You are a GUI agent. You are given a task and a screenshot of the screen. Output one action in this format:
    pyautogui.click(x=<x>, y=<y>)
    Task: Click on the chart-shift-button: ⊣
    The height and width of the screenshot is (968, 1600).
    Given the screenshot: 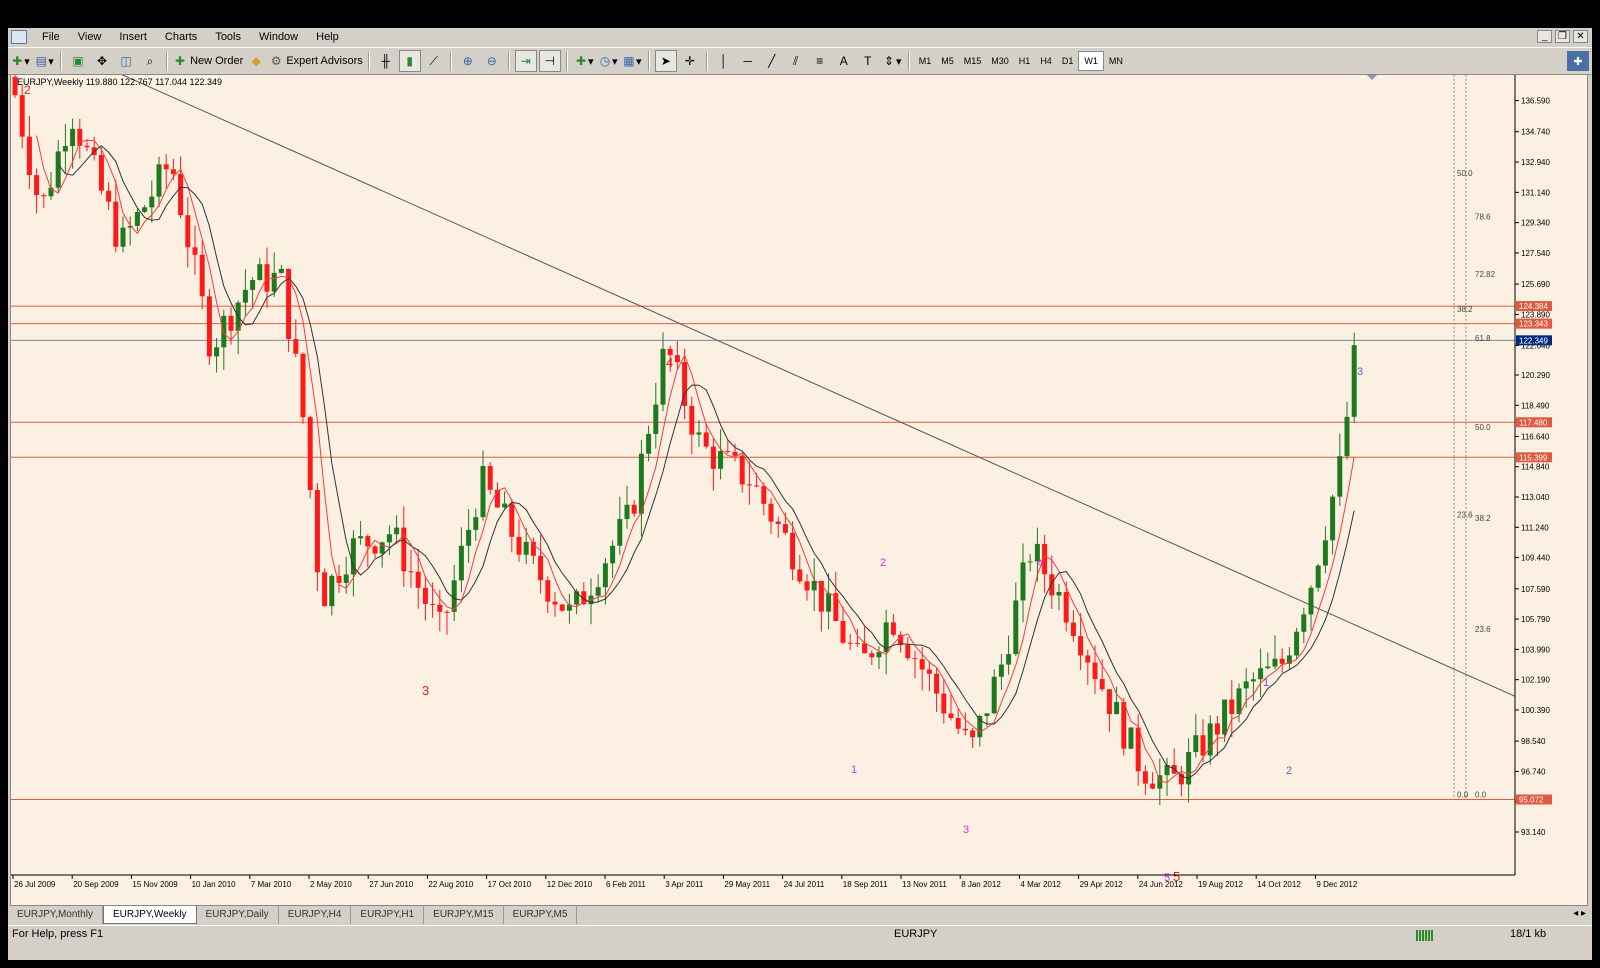 What is the action you would take?
    pyautogui.click(x=549, y=61)
    